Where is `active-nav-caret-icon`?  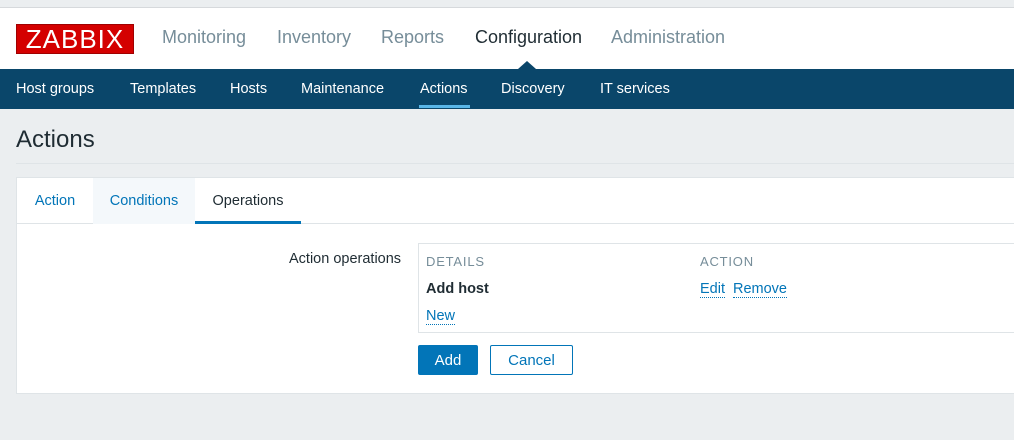 active-nav-caret-icon is located at coordinates (527, 65).